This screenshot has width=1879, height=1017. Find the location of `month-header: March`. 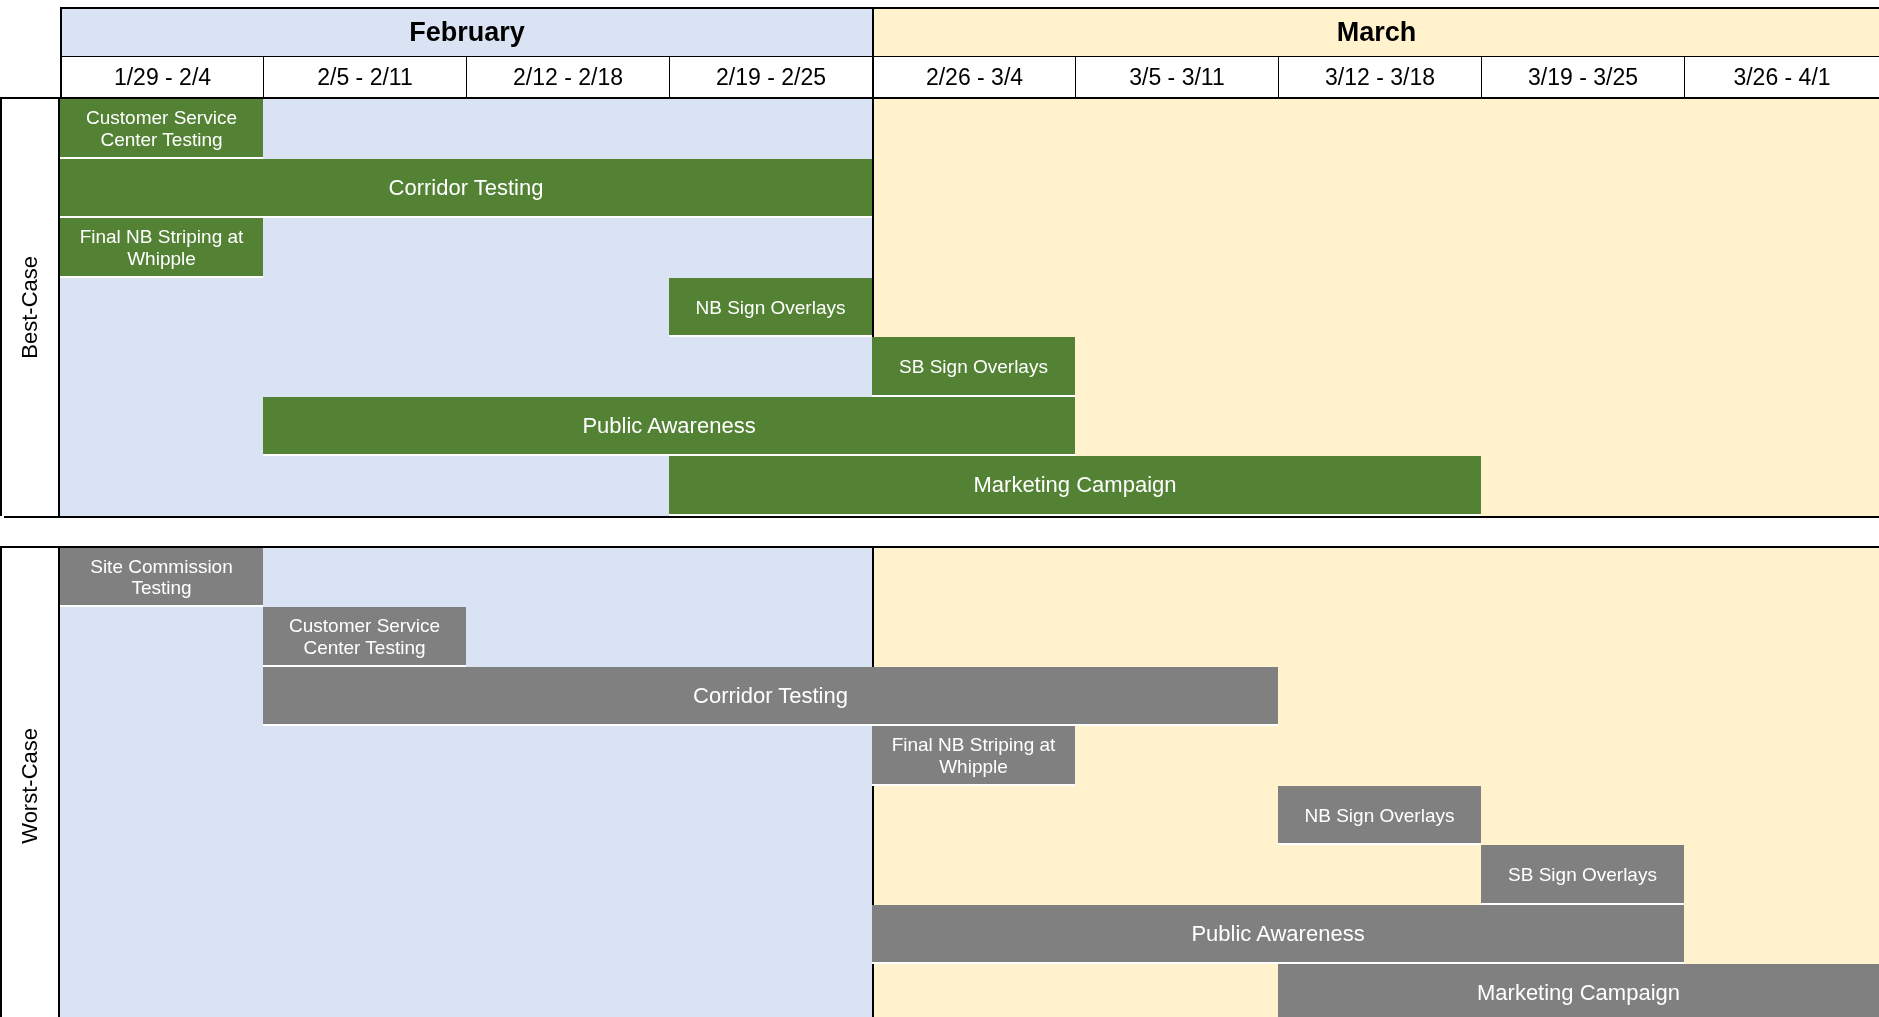

month-header: March is located at coordinates (1375, 31).